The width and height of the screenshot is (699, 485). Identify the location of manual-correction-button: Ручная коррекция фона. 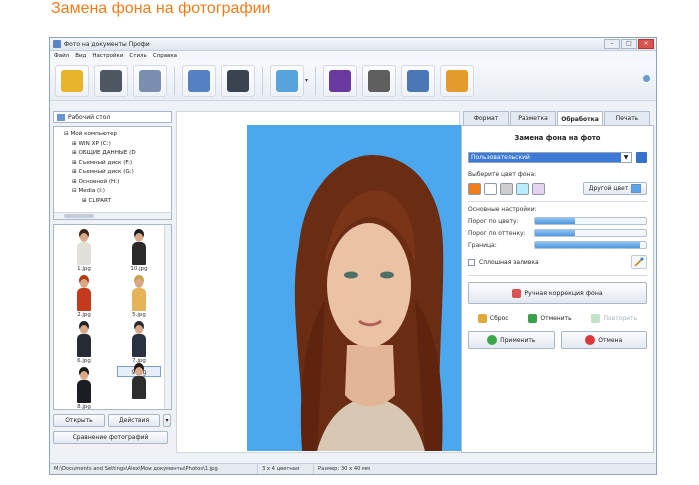
(557, 293).